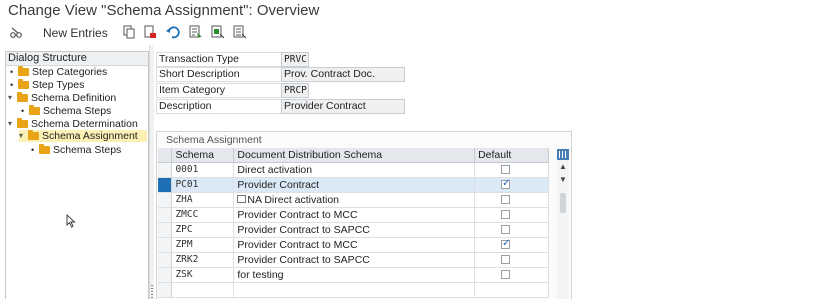 Image resolution: width=840 pixels, height=299 pixels. Describe the element at coordinates (58, 85) in the screenshot. I see `tree-item-label: Step Types` at that location.